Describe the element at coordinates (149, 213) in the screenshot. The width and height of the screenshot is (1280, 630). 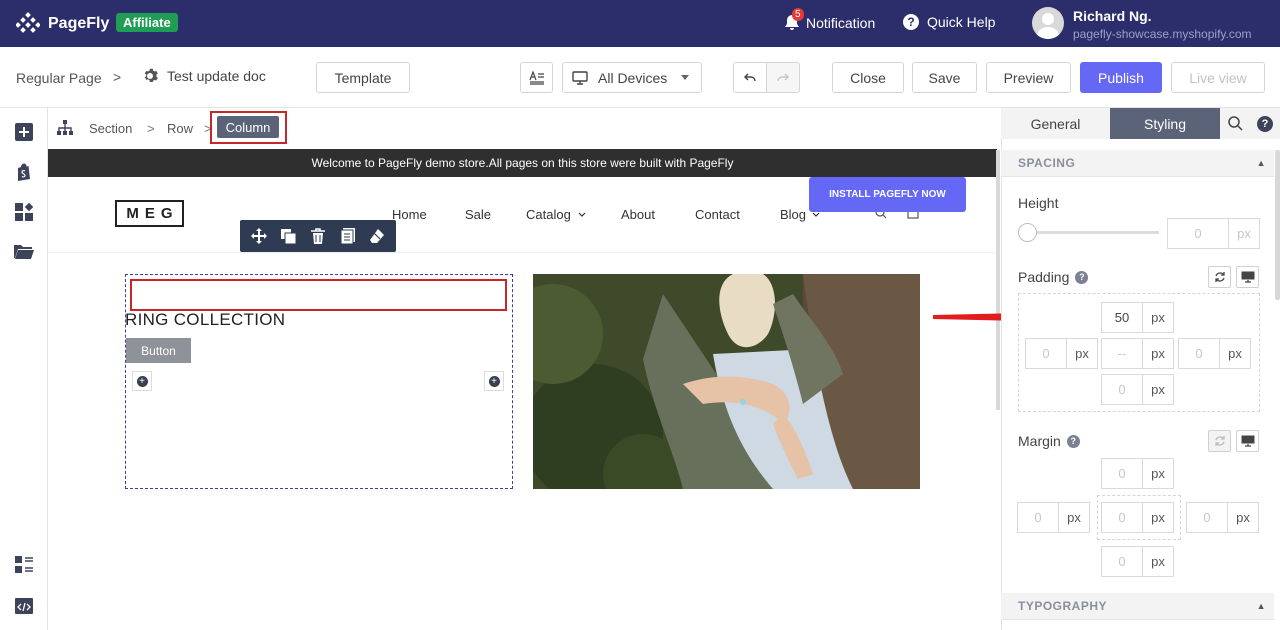
I see `store-logo: MEG` at that location.